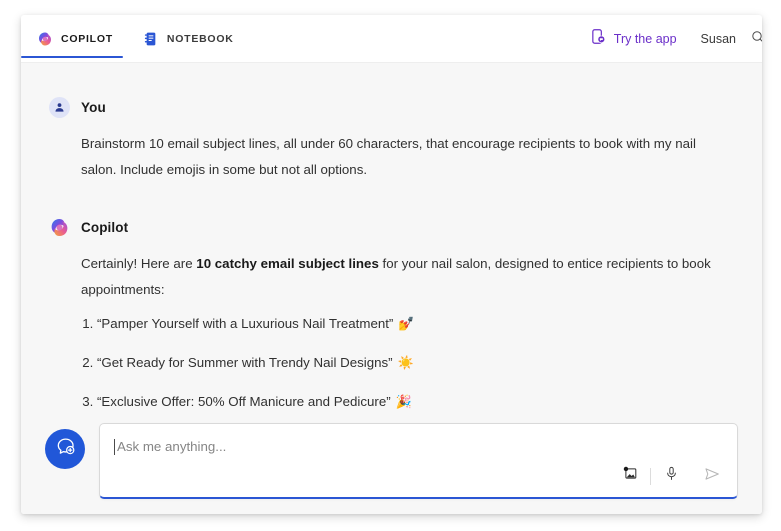 The height and width of the screenshot is (531, 781). I want to click on intro-text-bold: 10 catchy email subject lines, so click(287, 263).